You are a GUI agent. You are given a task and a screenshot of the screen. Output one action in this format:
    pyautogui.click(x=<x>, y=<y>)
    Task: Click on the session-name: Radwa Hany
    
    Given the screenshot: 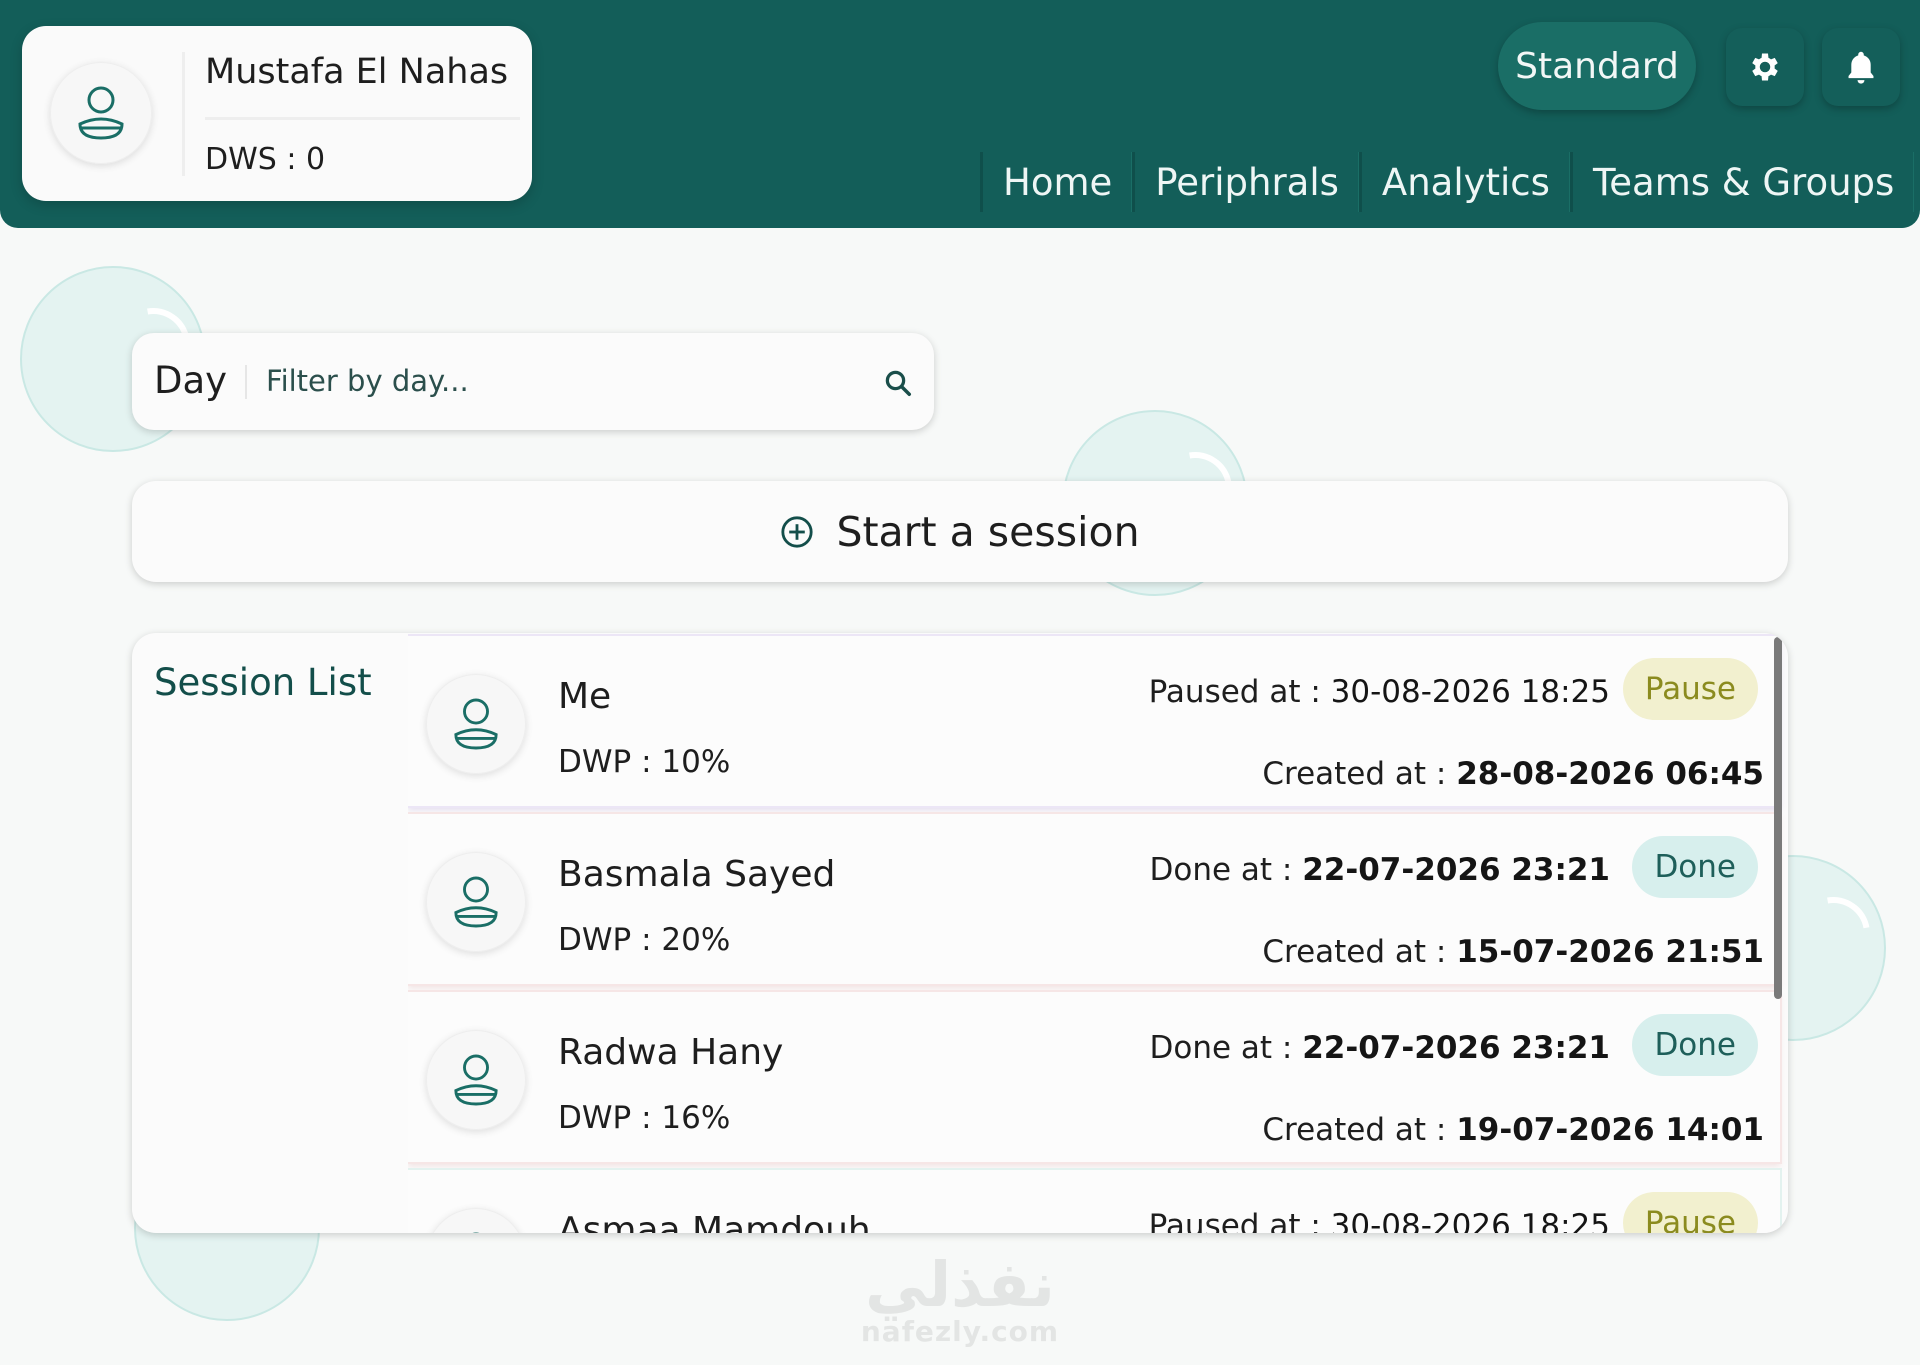 What is the action you would take?
    pyautogui.click(x=671, y=1052)
    